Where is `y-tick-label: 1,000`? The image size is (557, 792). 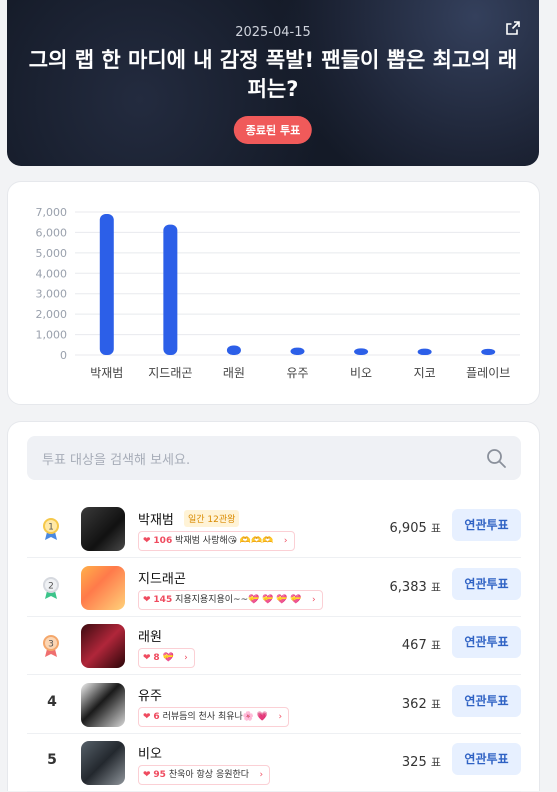 y-tick-label: 1,000 is located at coordinates (52, 335).